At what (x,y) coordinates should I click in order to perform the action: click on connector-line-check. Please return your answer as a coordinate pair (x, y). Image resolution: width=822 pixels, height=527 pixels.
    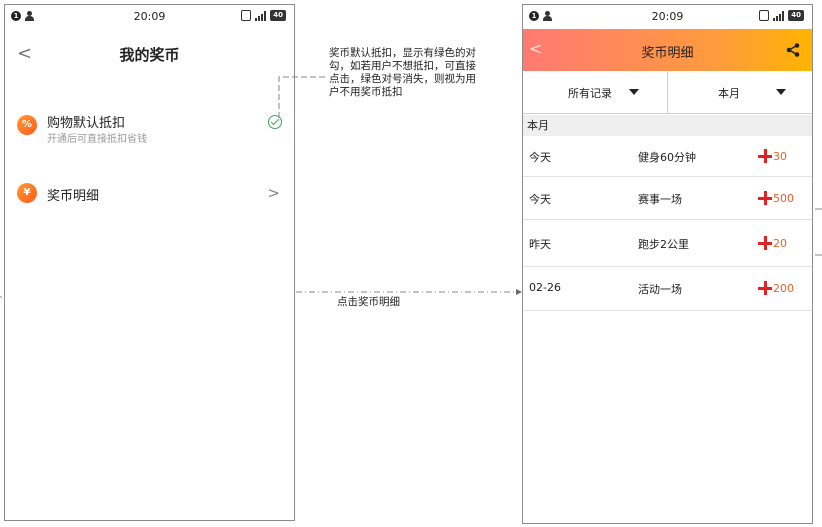
    Looking at the image, I should click on (303, 97).